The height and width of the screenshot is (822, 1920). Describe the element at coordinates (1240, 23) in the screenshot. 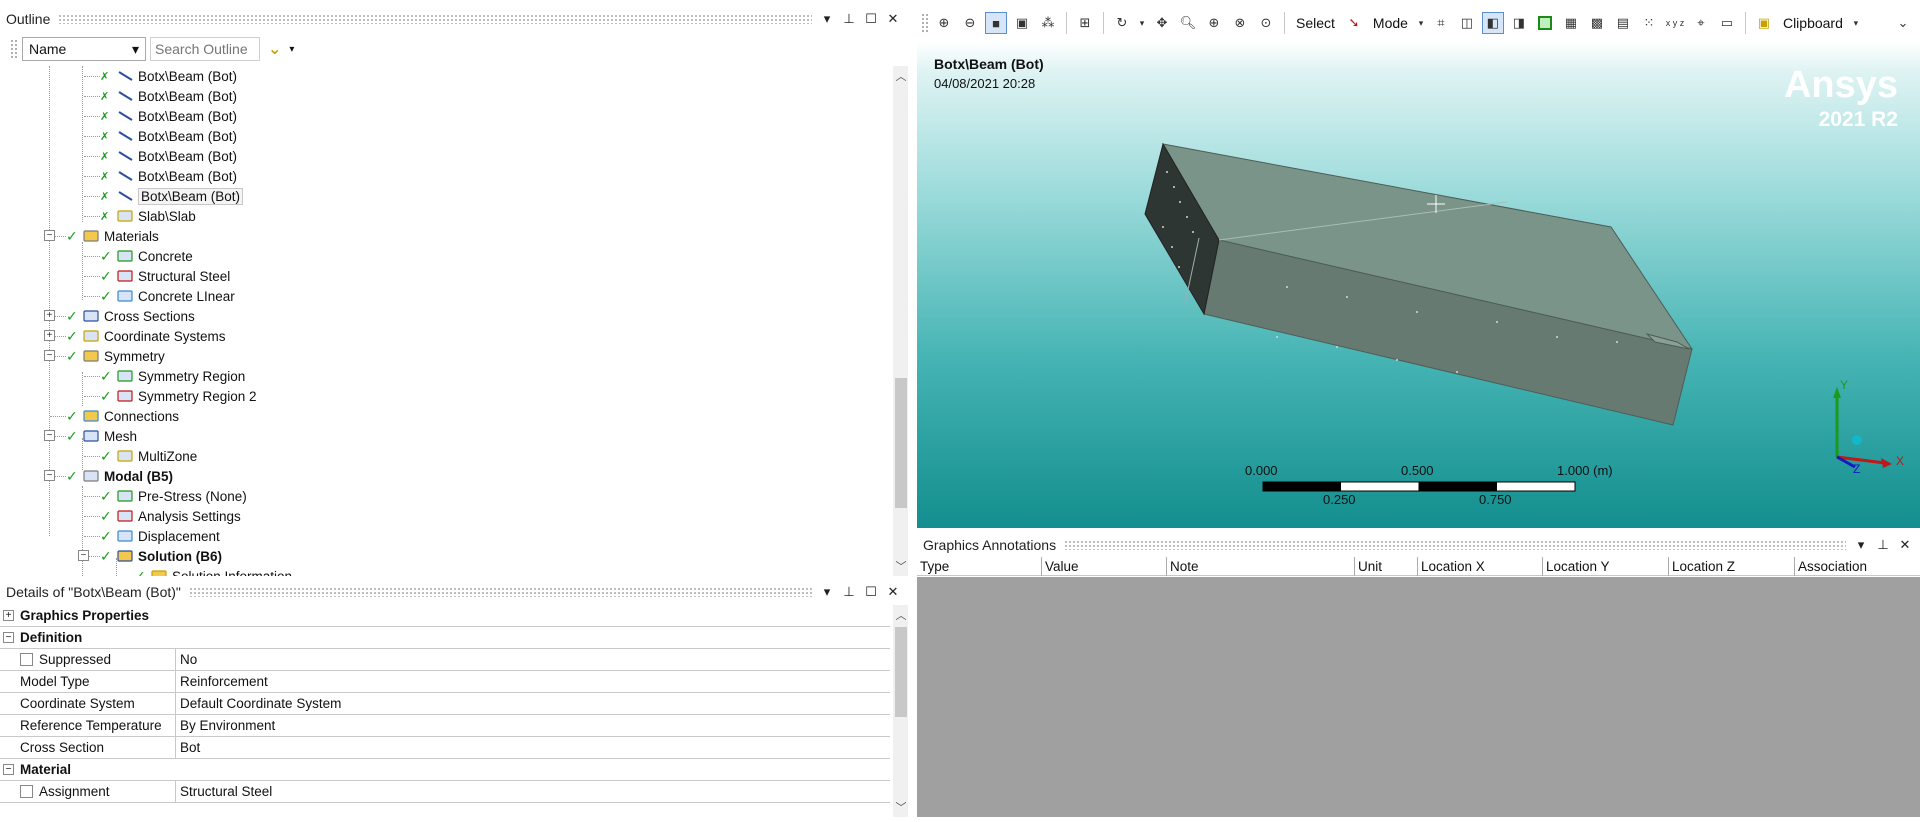

I see `zoom-to-fit-icon: ⊗` at that location.